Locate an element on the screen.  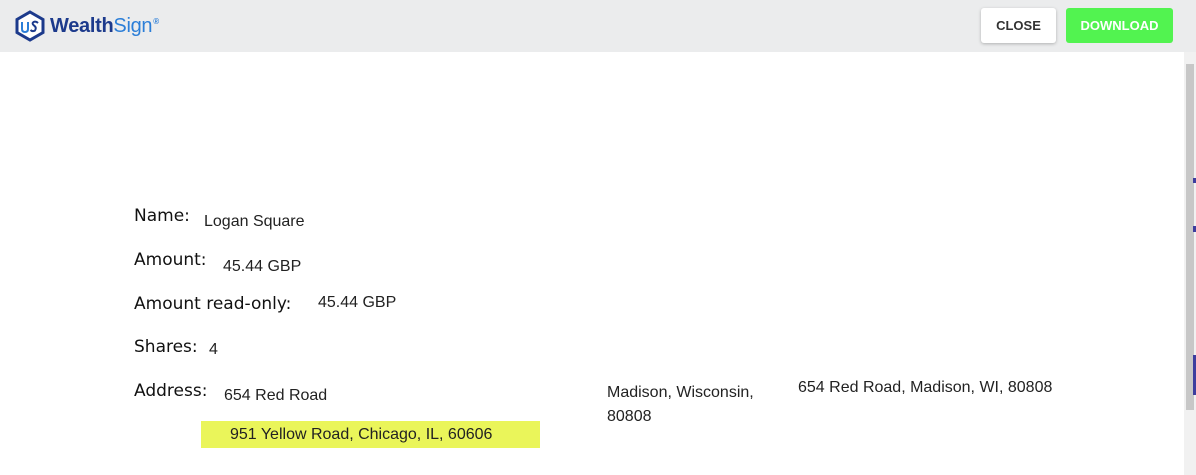
amount-readonly-label: Amount read-only: is located at coordinates (213, 304).